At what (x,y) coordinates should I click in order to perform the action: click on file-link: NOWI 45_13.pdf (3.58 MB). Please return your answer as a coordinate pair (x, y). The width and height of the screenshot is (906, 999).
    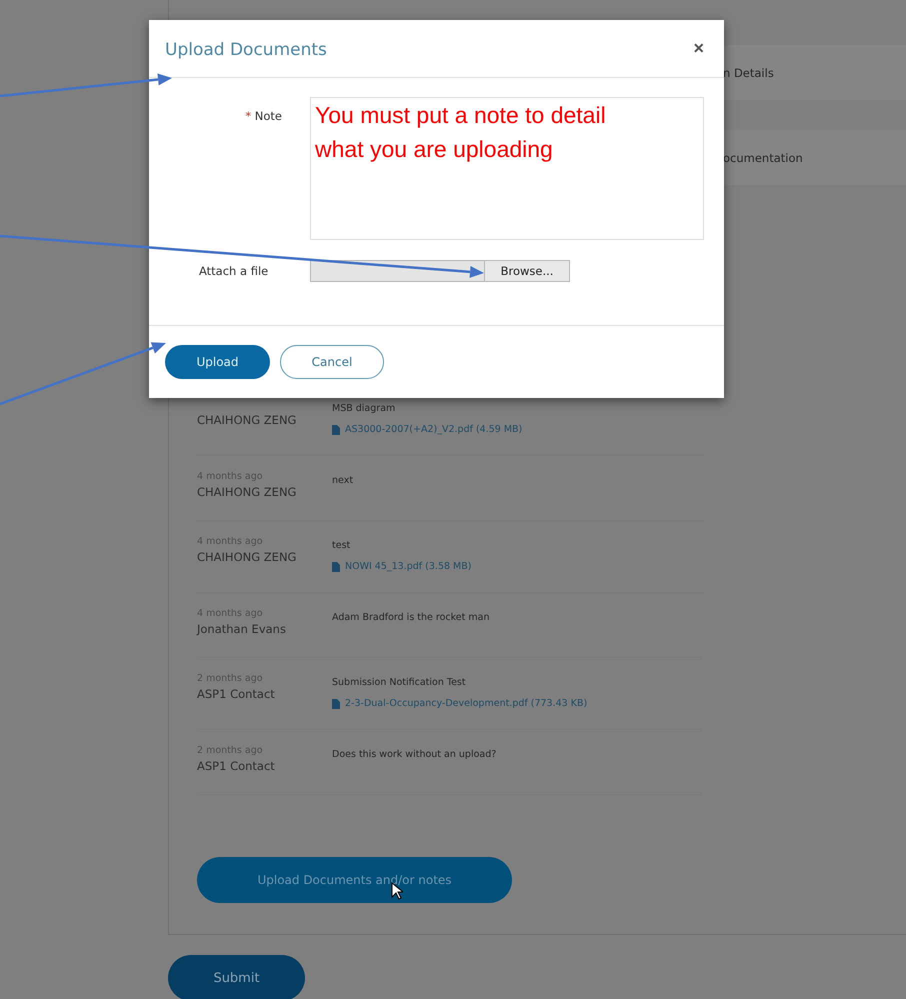
    Looking at the image, I should click on (517, 566).